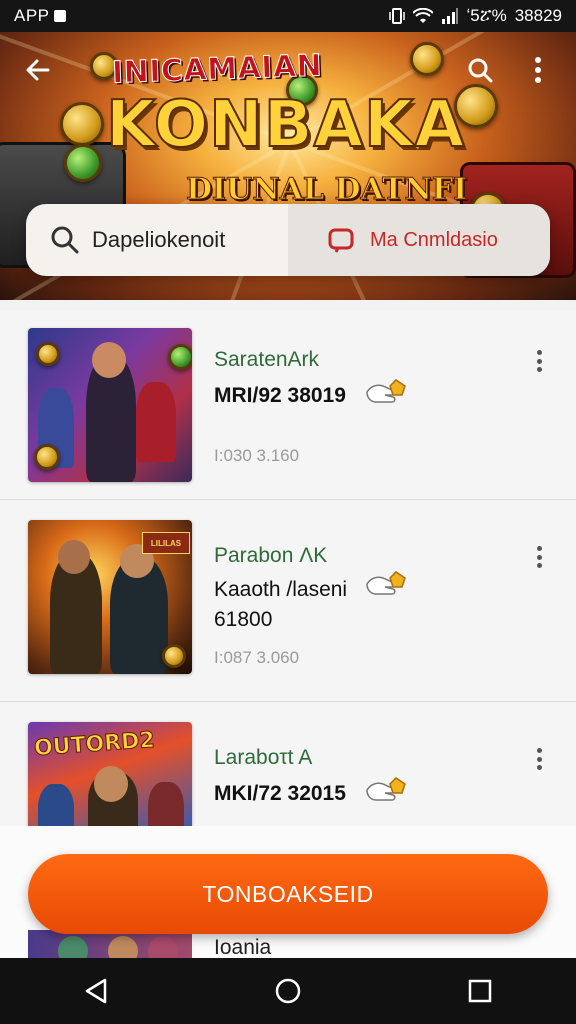  What do you see at coordinates (263, 757) in the screenshot?
I see `item-title: Laraboτt A` at bounding box center [263, 757].